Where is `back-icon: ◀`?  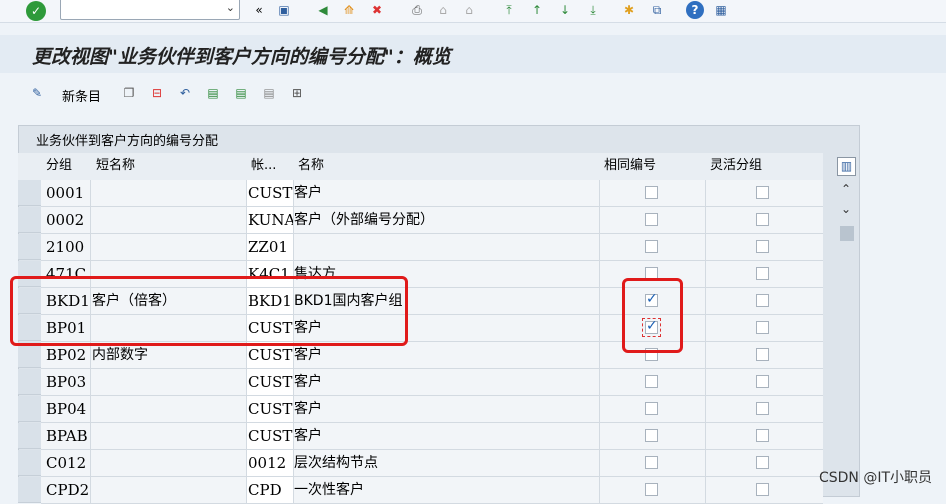
back-icon: ◀ is located at coordinates (323, 10).